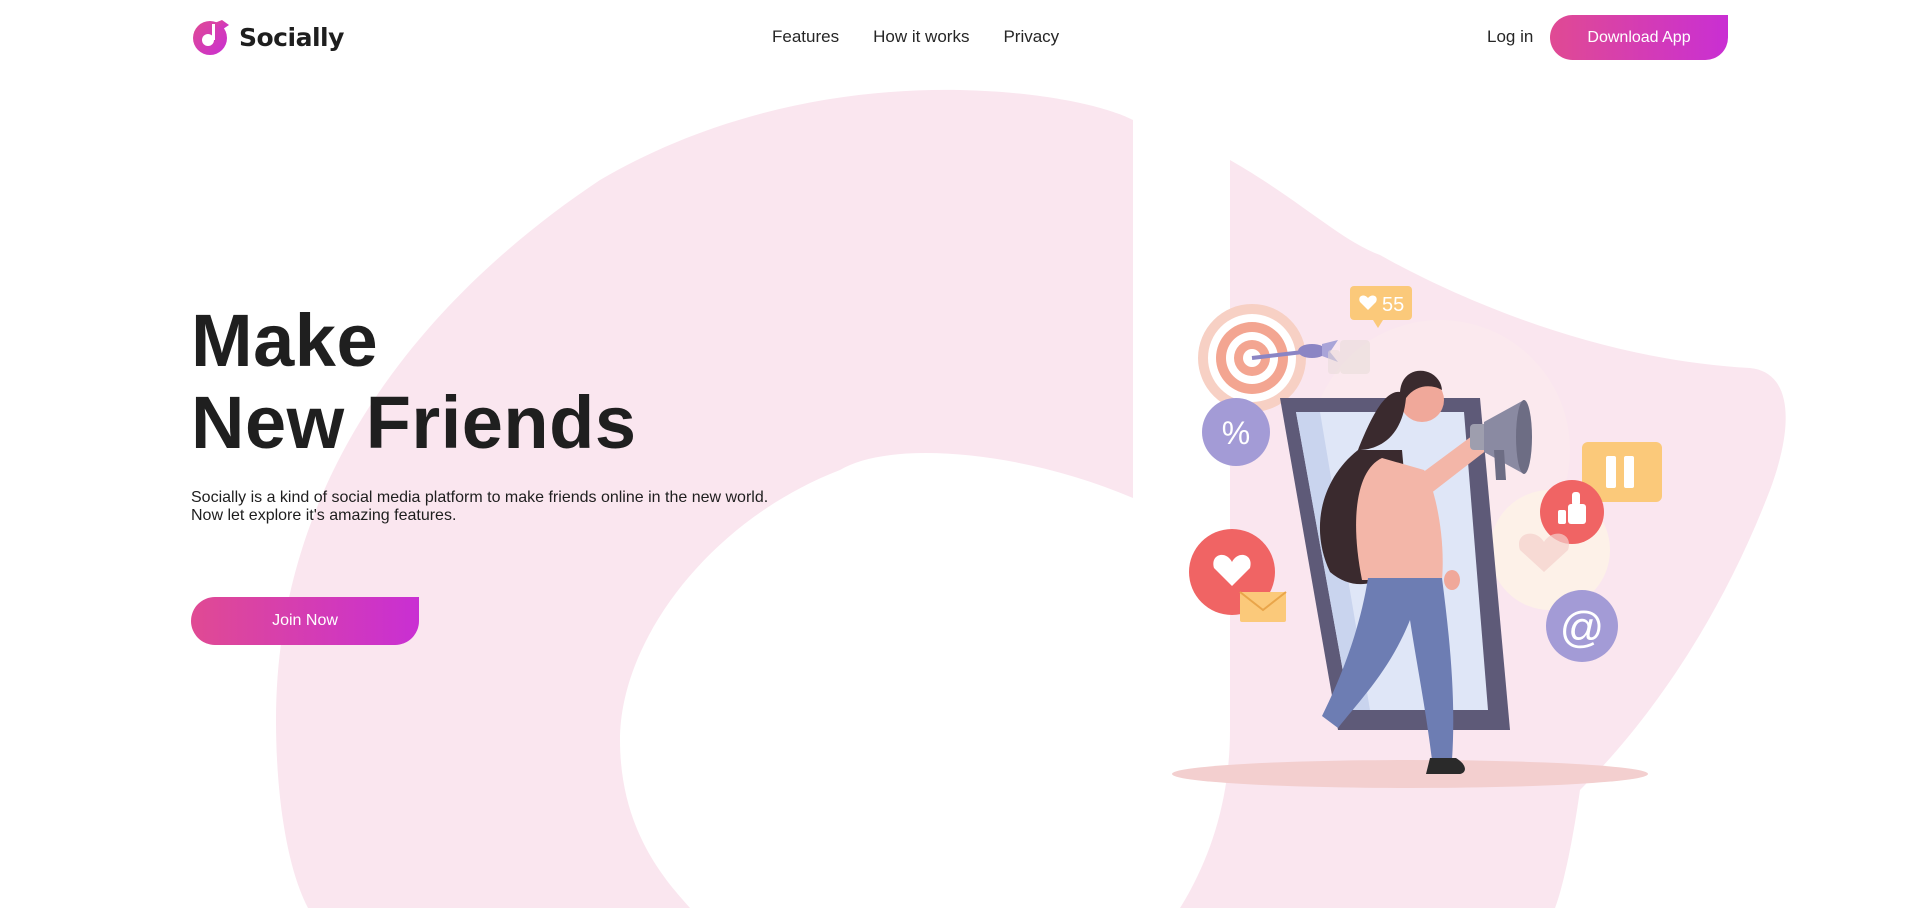  I want to click on at-symbol: @, so click(1582, 627).